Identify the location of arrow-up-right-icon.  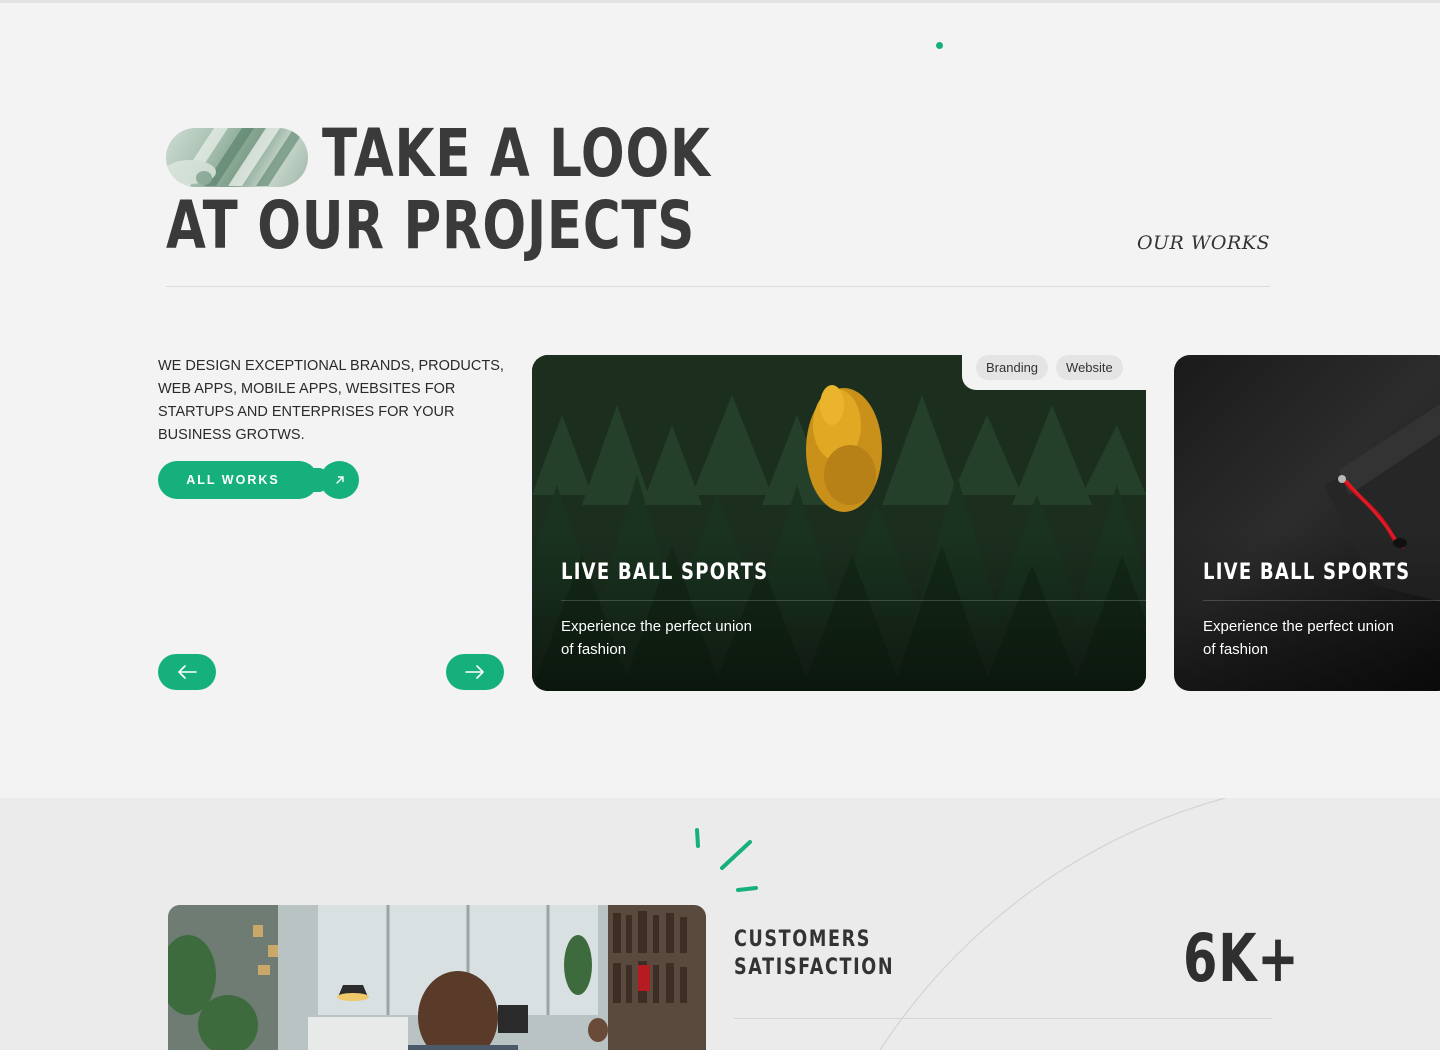
(339, 480).